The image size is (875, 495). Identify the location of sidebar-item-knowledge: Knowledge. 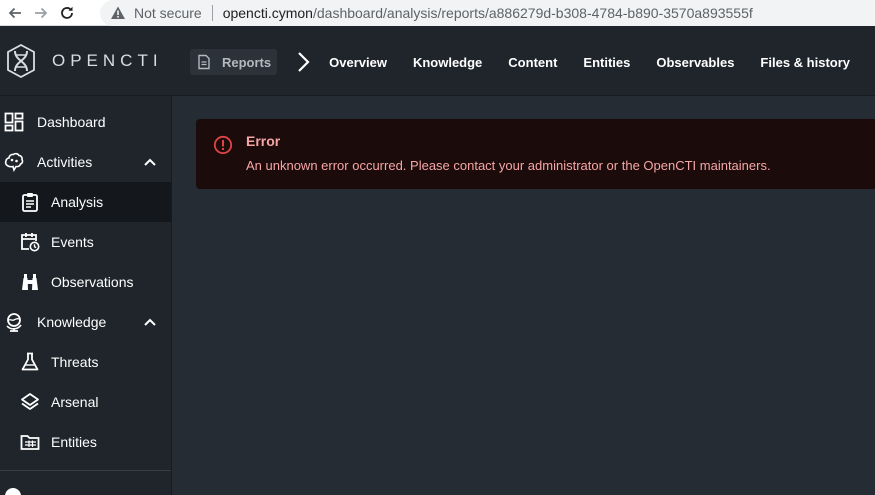
(85, 322).